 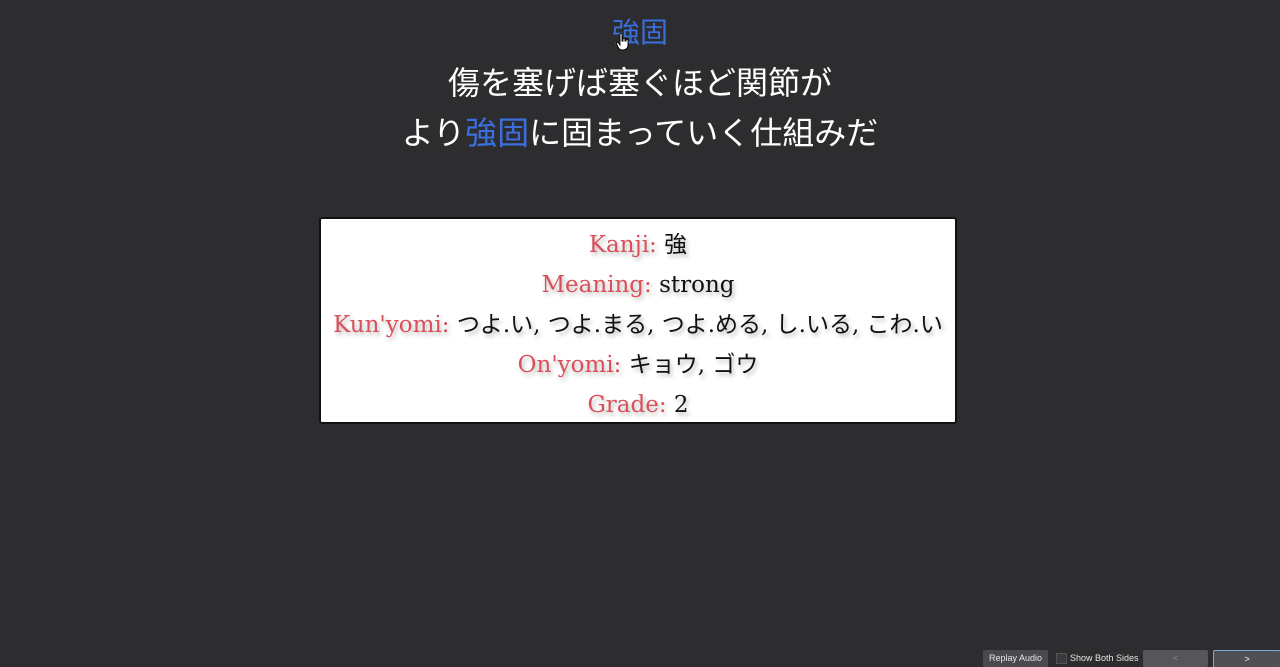 I want to click on meaning-value: strong, so click(x=697, y=285).